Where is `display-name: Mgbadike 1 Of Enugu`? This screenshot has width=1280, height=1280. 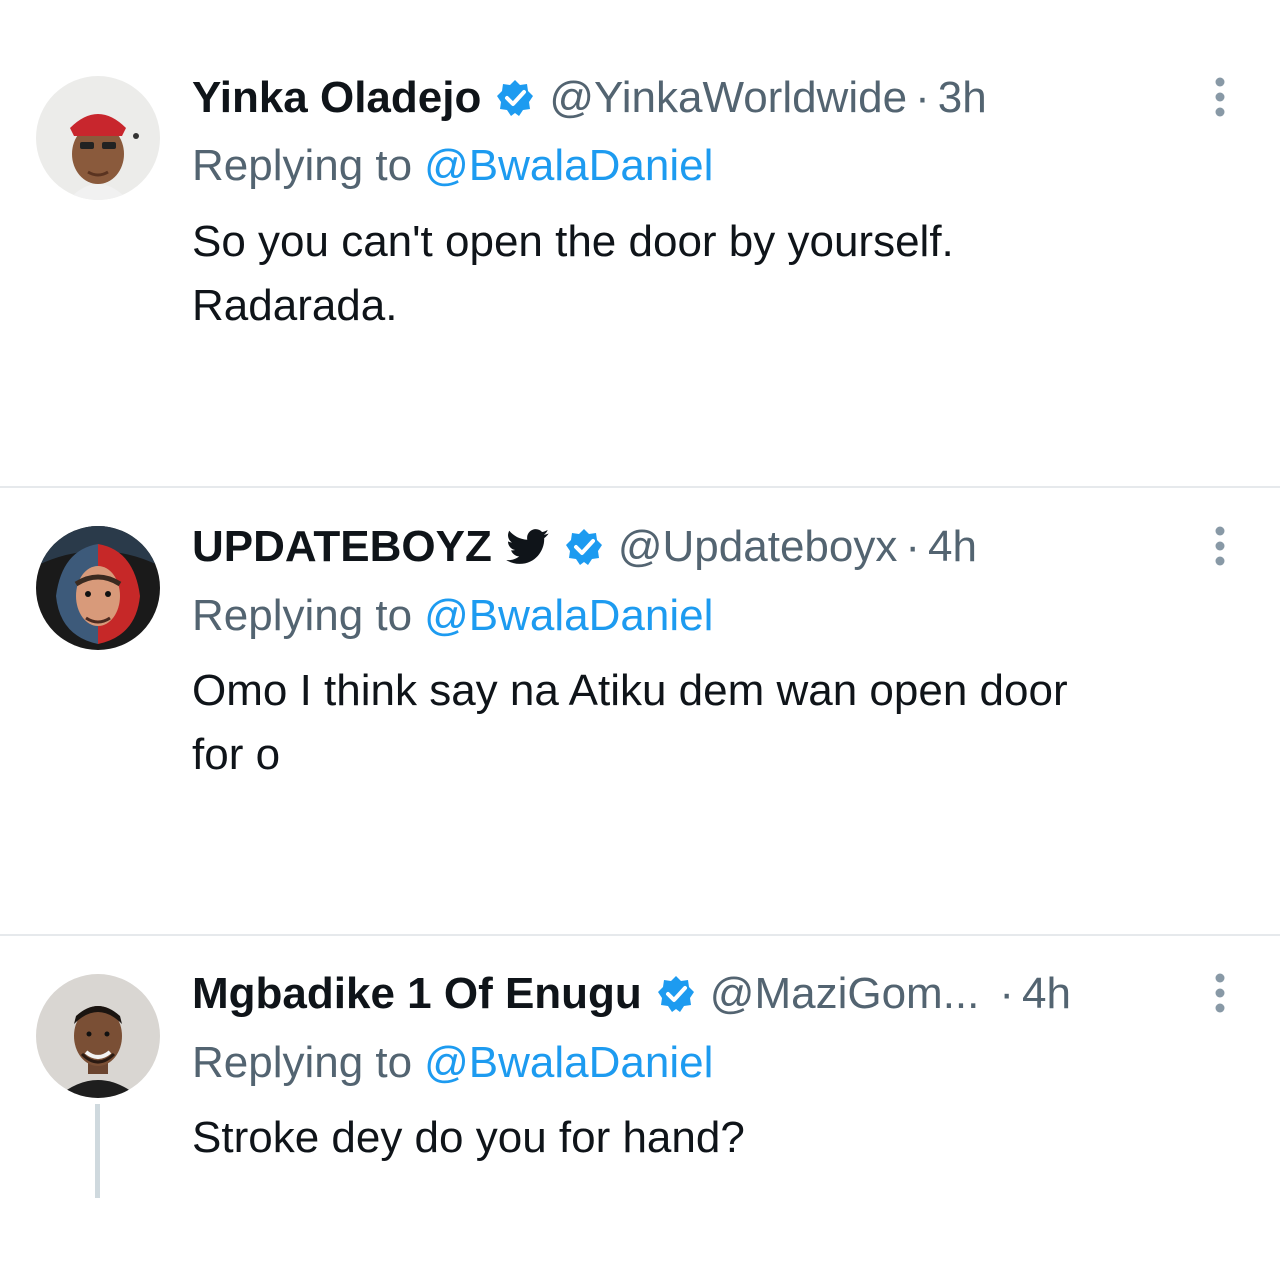
display-name: Mgbadike 1 Of Enugu is located at coordinates (417, 994).